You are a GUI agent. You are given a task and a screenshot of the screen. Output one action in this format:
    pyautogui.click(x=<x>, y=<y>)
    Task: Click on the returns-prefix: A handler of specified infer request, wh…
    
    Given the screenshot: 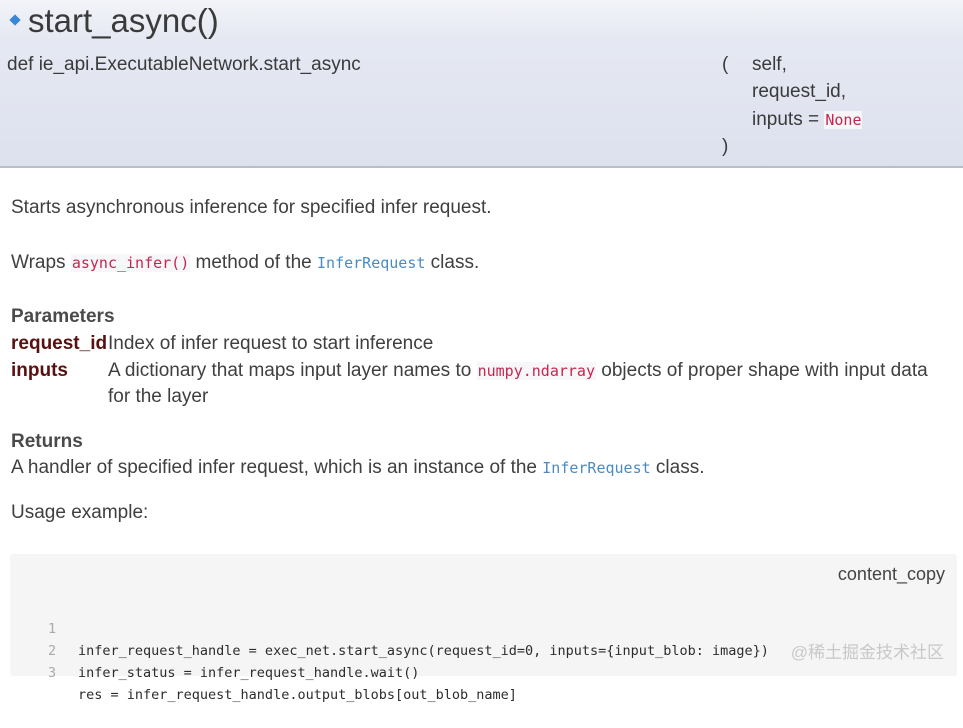 What is the action you would take?
    pyautogui.click(x=274, y=467)
    